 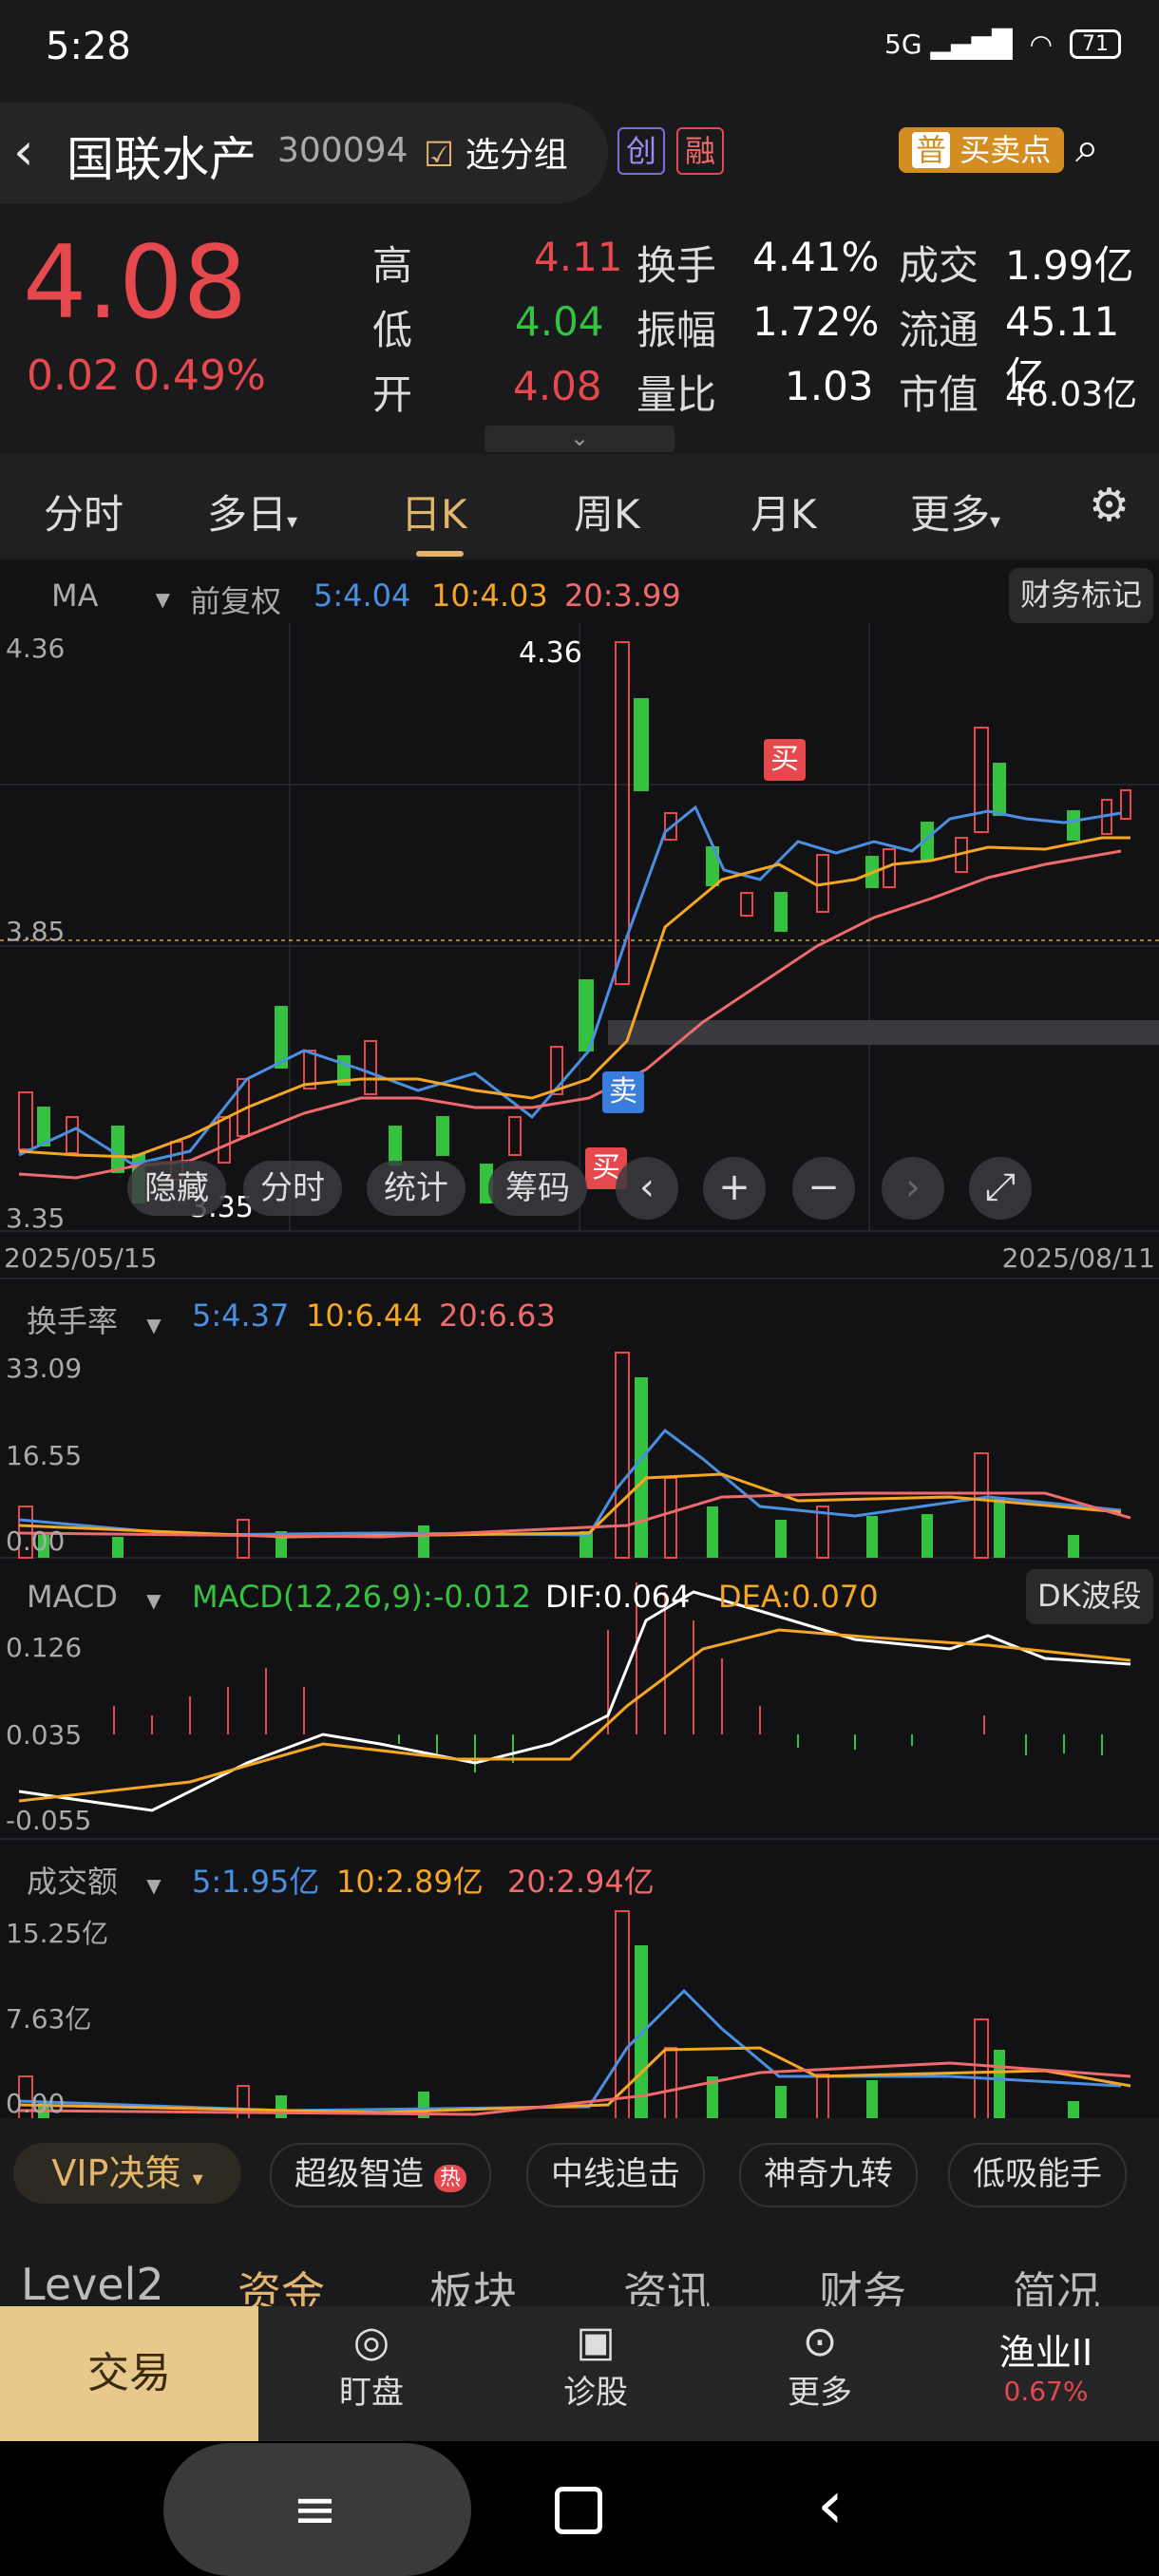 What do you see at coordinates (57, 1933) in the screenshot?
I see `amount-y-top: 15.25亿` at bounding box center [57, 1933].